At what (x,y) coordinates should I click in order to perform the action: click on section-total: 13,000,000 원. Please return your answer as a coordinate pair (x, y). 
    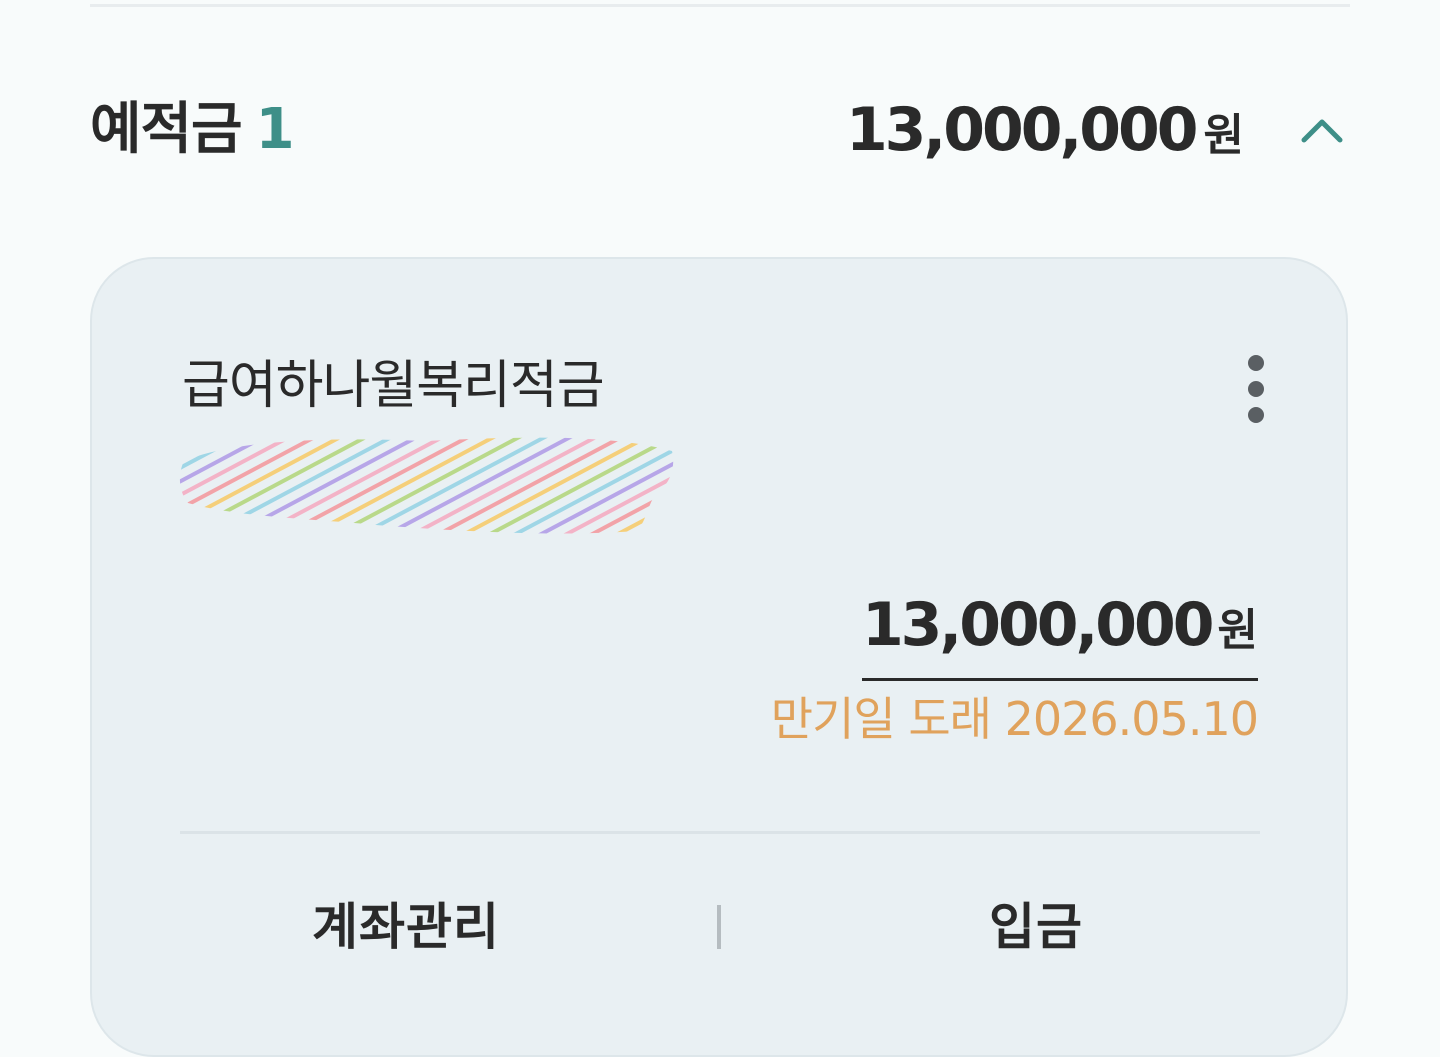
    Looking at the image, I should click on (1045, 137).